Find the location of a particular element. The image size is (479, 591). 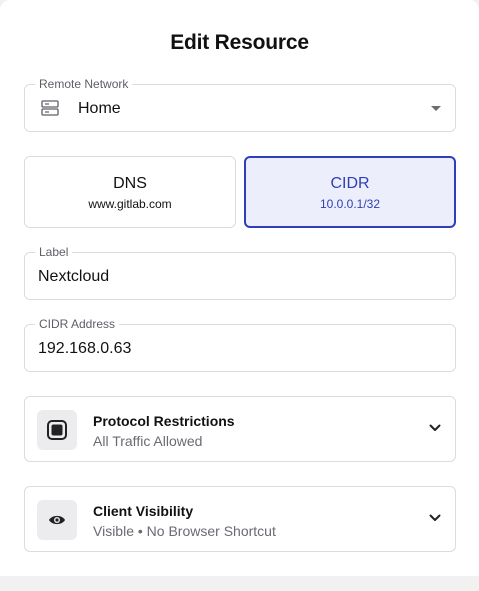

cidr-option: CIDR 10.0.0.1/32 is located at coordinates (350, 192).